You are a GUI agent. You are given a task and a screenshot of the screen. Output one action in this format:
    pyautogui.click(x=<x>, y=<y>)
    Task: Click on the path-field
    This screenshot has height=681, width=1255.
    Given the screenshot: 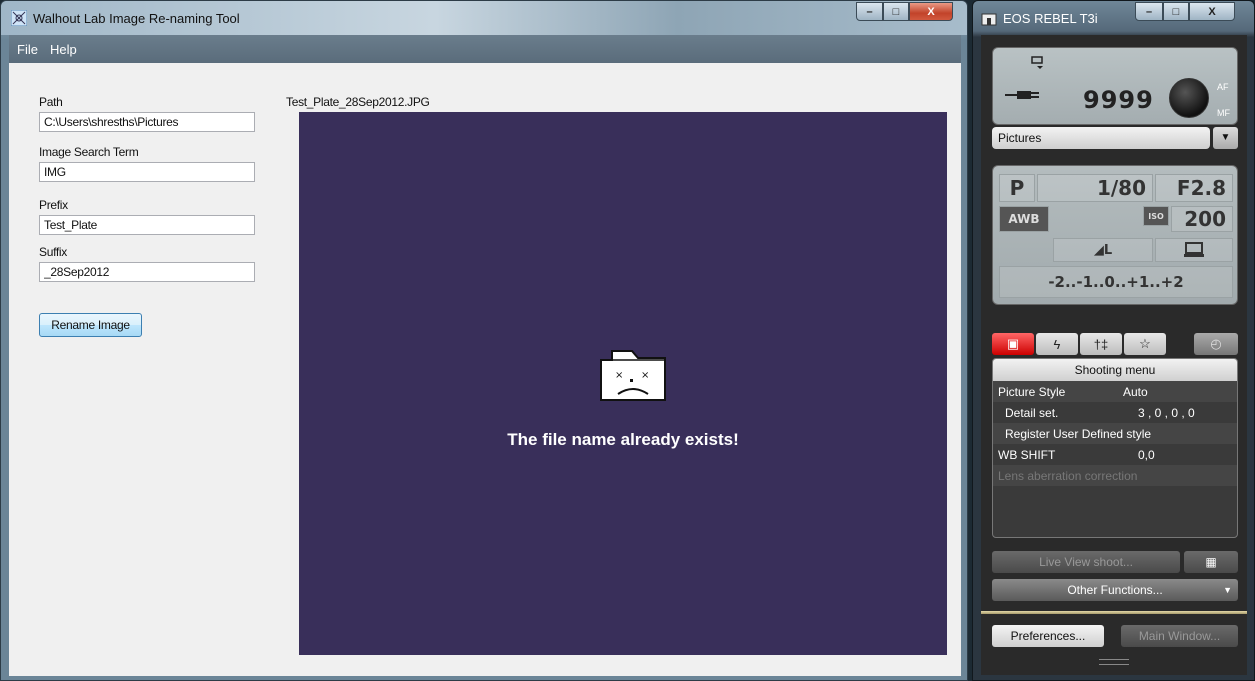 What is the action you would take?
    pyautogui.click(x=147, y=122)
    